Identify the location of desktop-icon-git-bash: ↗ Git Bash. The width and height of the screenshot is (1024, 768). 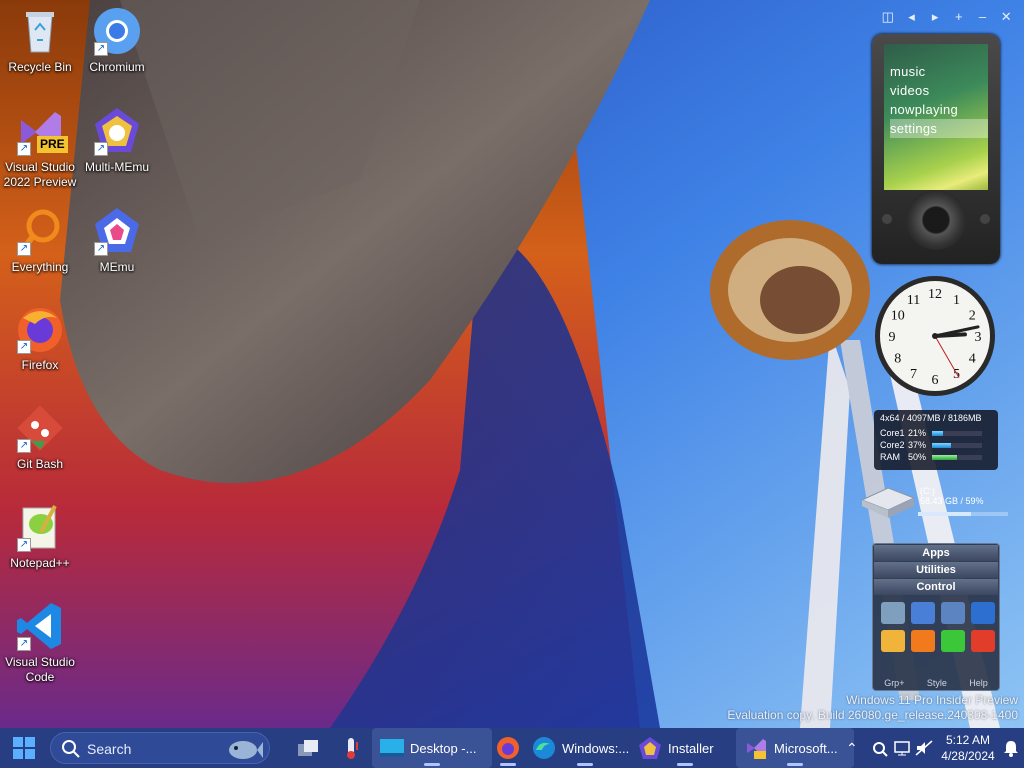
(40, 437).